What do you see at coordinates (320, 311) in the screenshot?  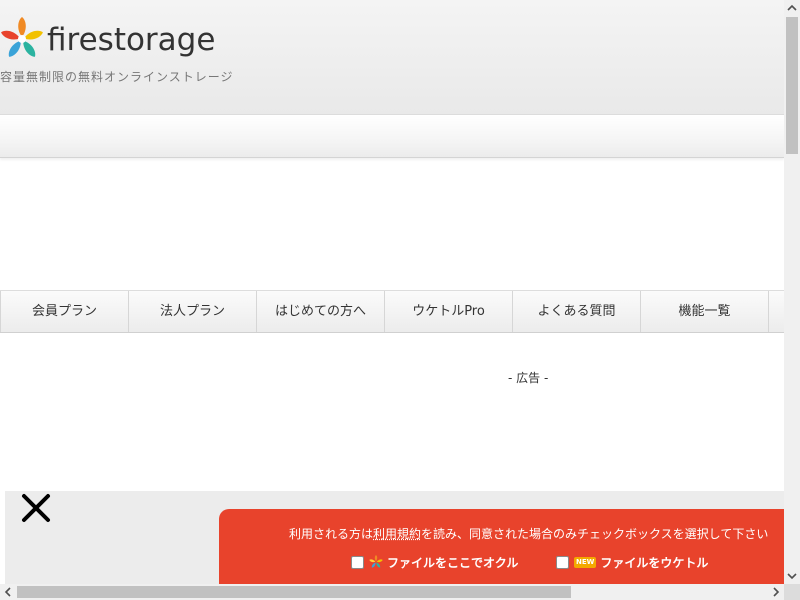 I see `nav-item-beginners: はじめての方へ` at bounding box center [320, 311].